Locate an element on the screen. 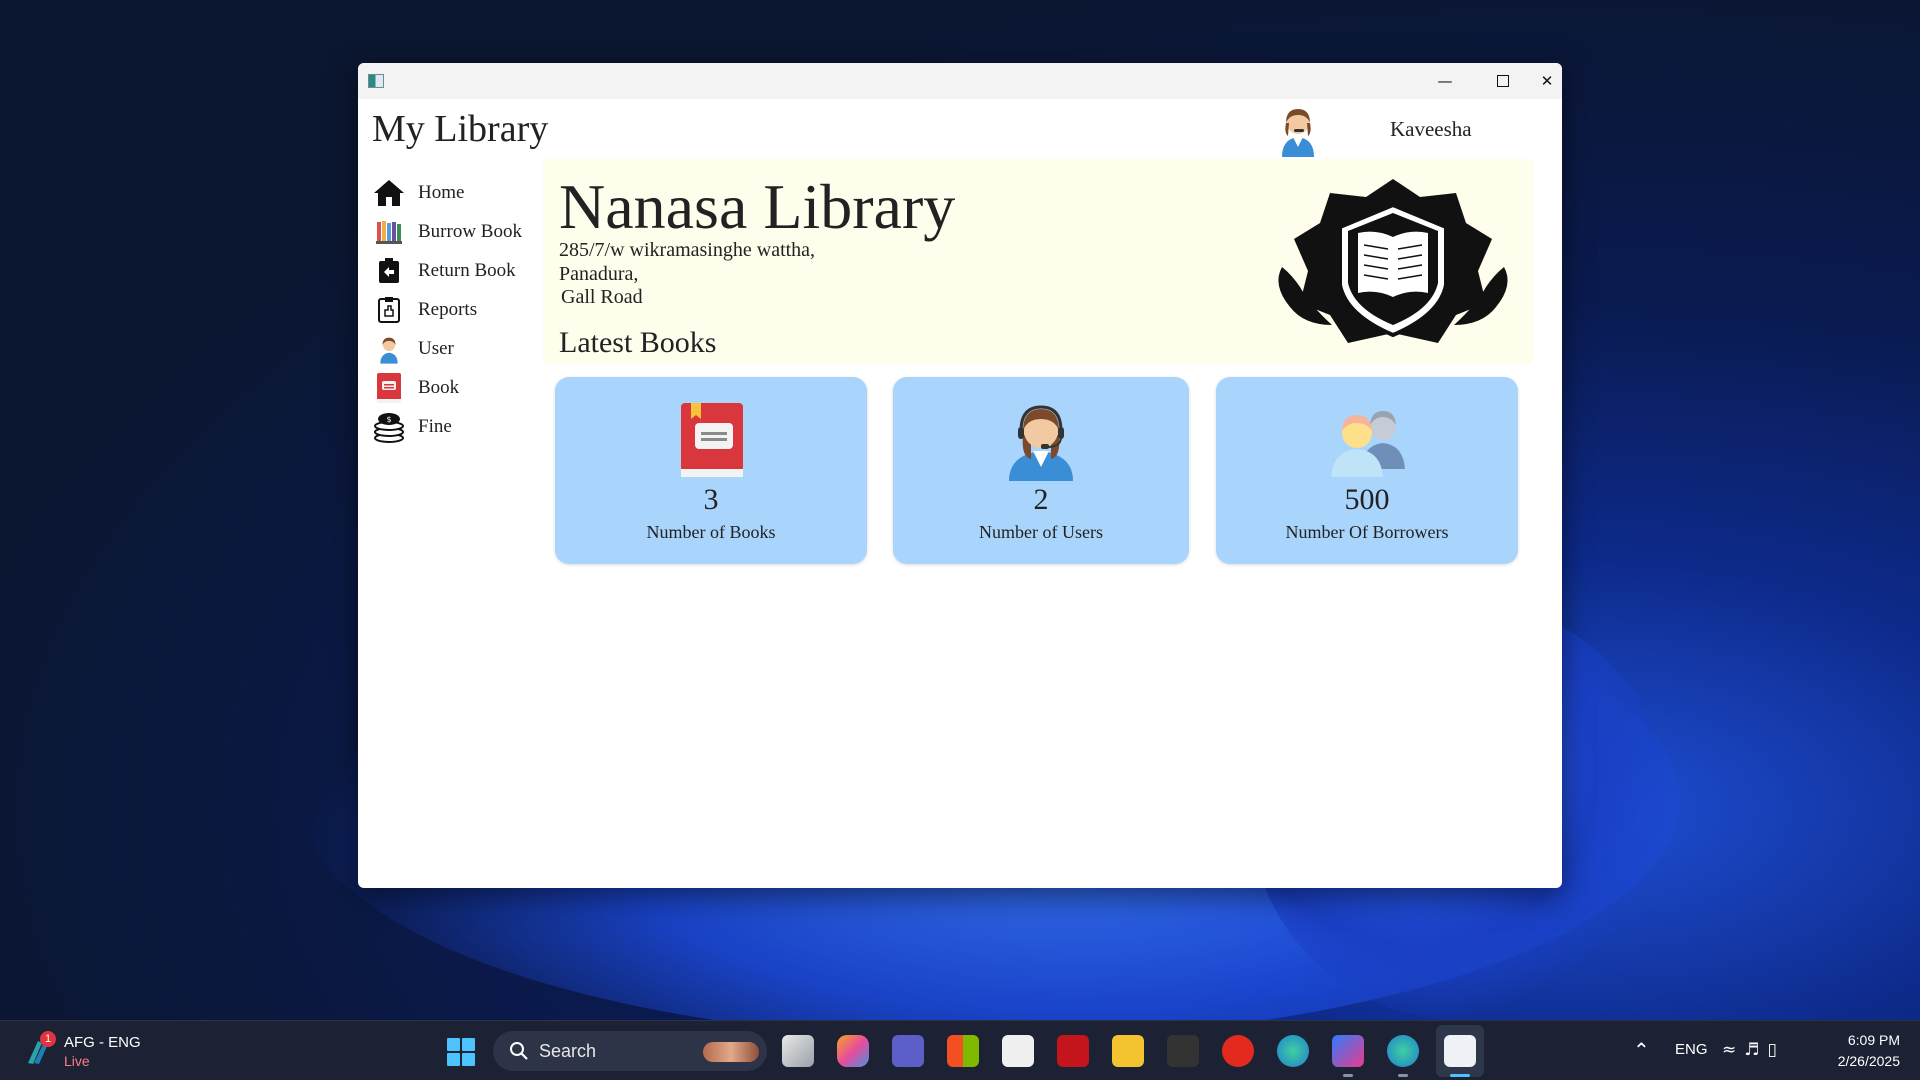 The image size is (1920, 1080). search-highlight-image is located at coordinates (731, 1052).